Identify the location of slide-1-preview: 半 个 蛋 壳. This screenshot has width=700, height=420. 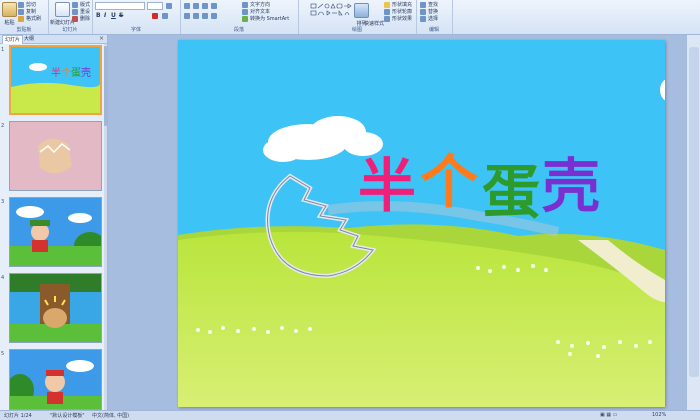
(55, 80).